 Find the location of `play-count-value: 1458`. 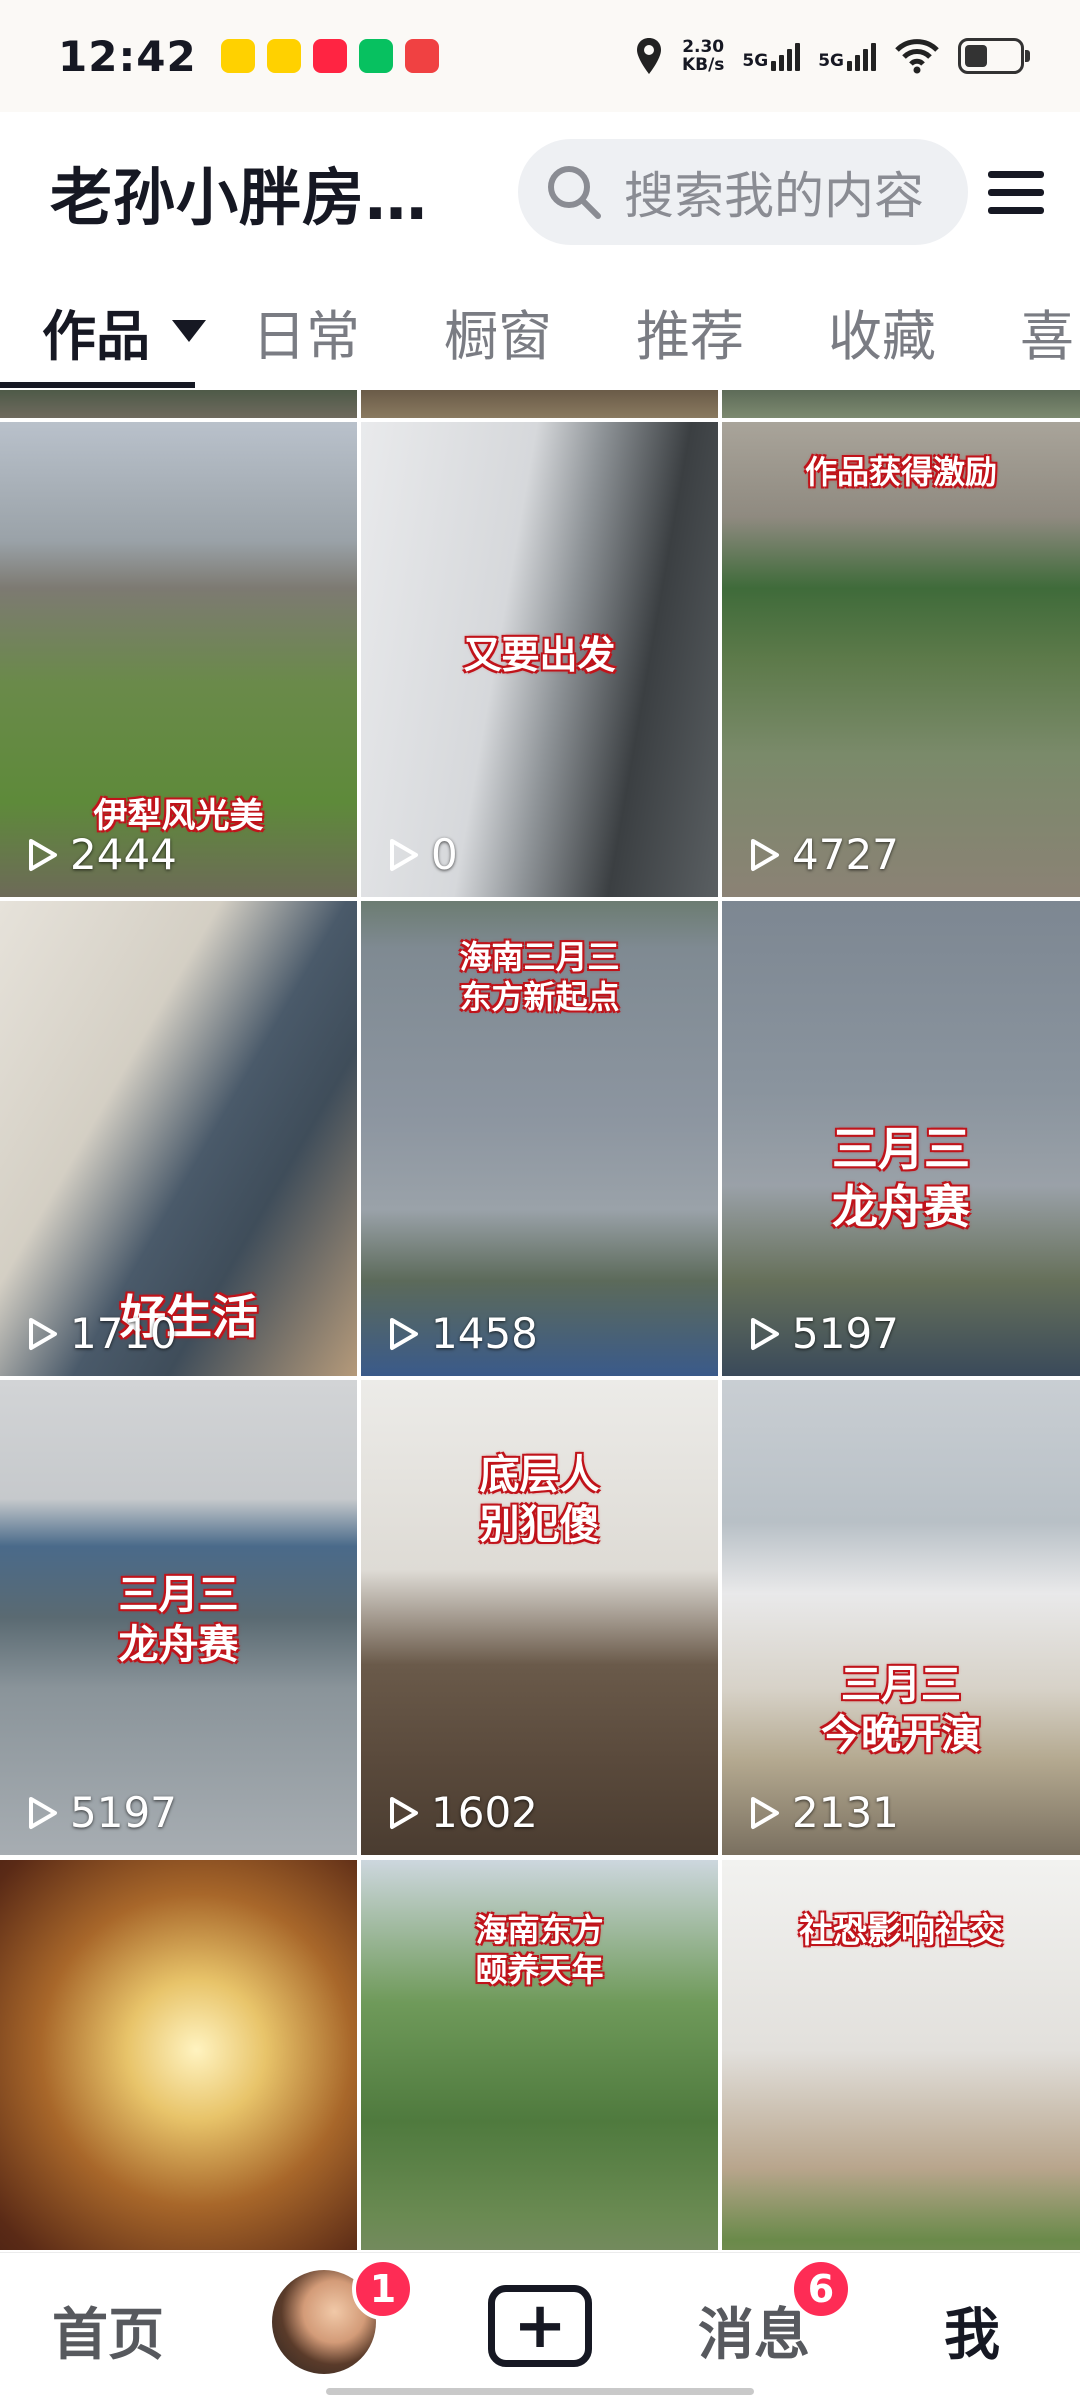

play-count-value: 1458 is located at coordinates (484, 1333).